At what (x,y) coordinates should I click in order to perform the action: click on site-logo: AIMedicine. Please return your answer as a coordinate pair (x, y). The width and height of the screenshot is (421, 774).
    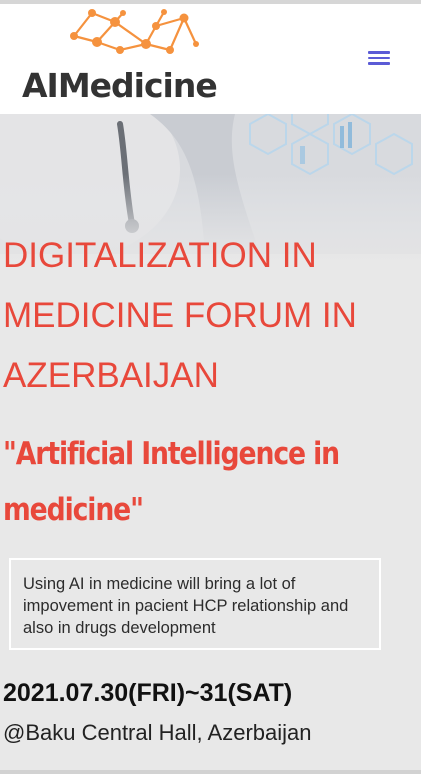
    Looking at the image, I should click on (135, 58).